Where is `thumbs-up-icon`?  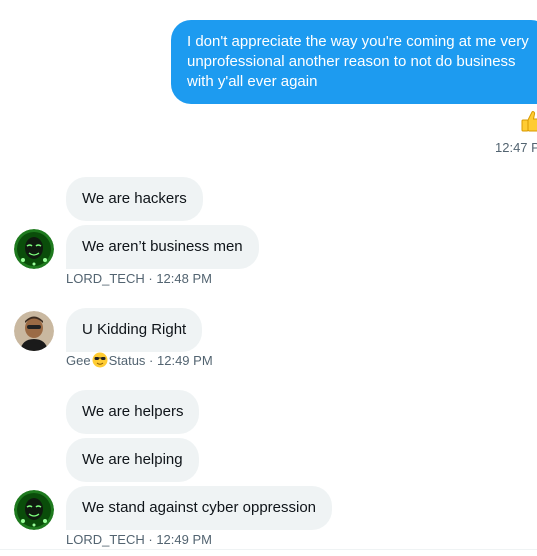
thumbs-up-icon is located at coordinates (528, 122).